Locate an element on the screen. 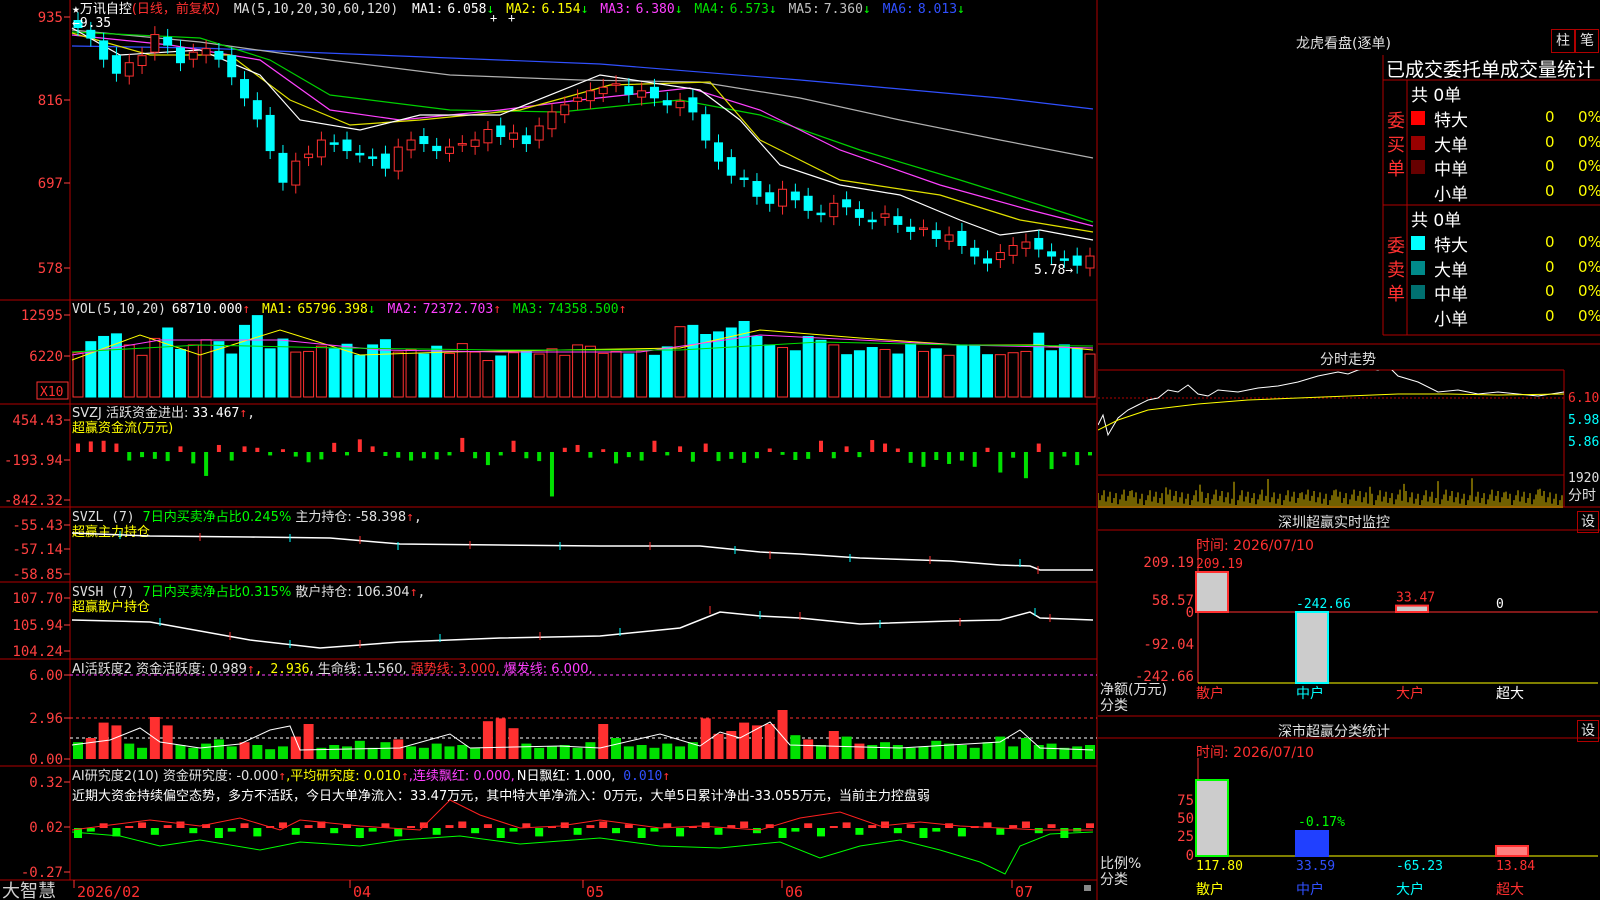 The image size is (1600, 900). monitor-value-label: 33.47 is located at coordinates (1415, 598).